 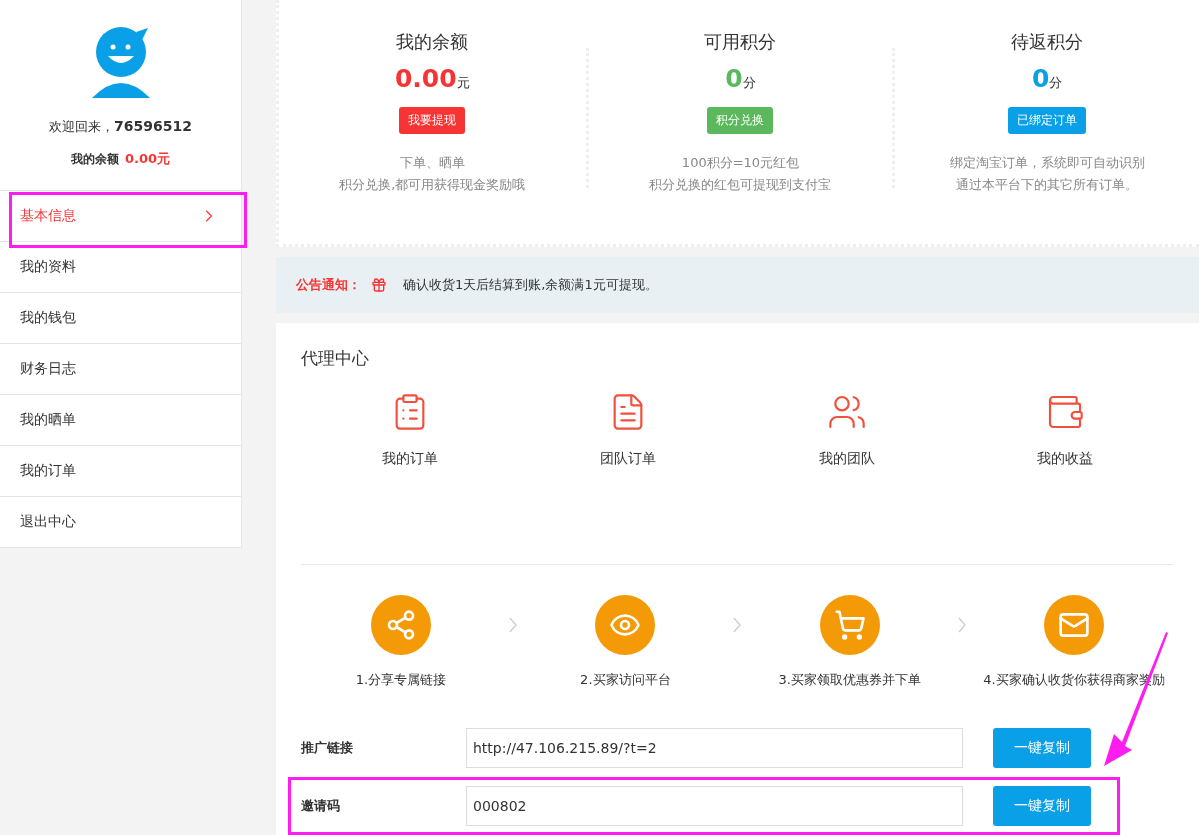 I want to click on section-title: 代理中心, so click(x=335, y=358).